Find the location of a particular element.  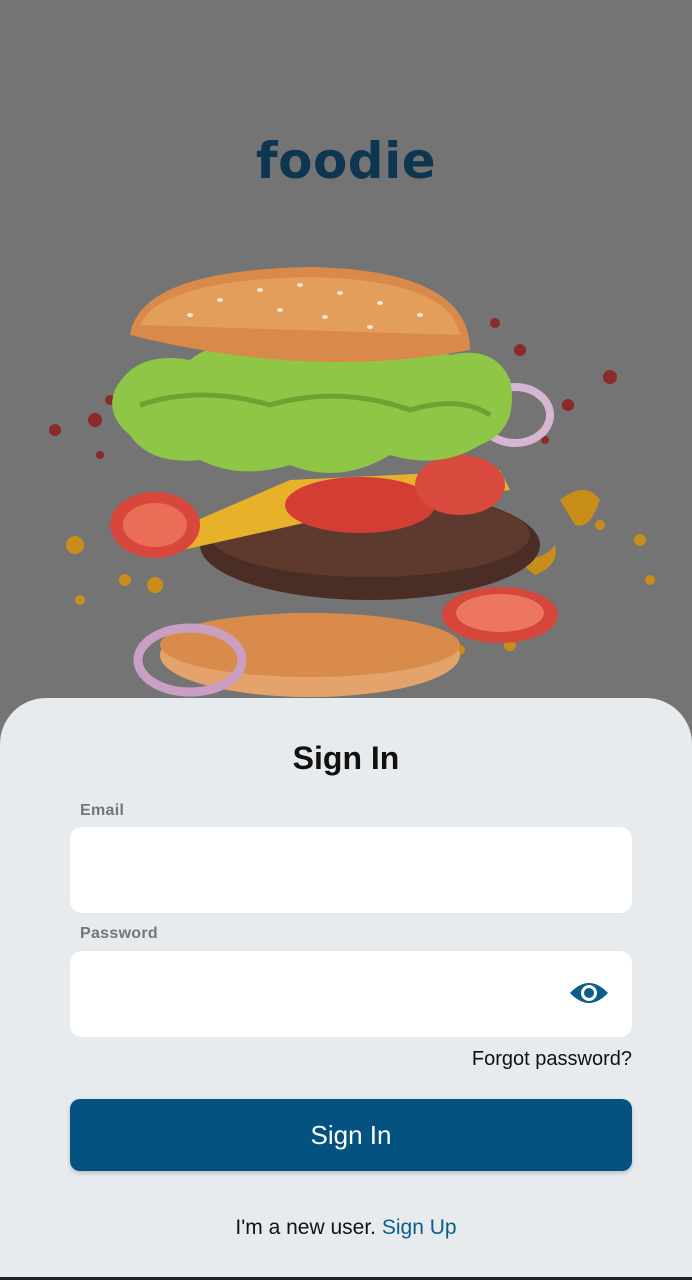

email-field is located at coordinates (351, 870).